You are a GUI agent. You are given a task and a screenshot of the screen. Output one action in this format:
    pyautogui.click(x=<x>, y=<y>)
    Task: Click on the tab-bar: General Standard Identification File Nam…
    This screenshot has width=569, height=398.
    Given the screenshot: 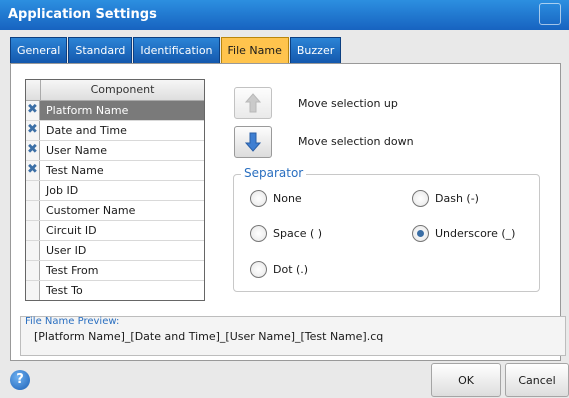 What is the action you would take?
    pyautogui.click(x=176, y=50)
    